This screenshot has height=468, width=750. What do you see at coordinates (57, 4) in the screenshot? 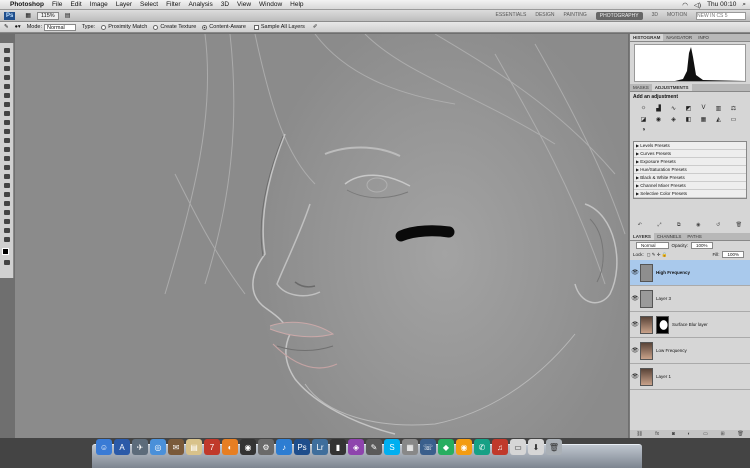
I see `menu-file: File` at bounding box center [57, 4].